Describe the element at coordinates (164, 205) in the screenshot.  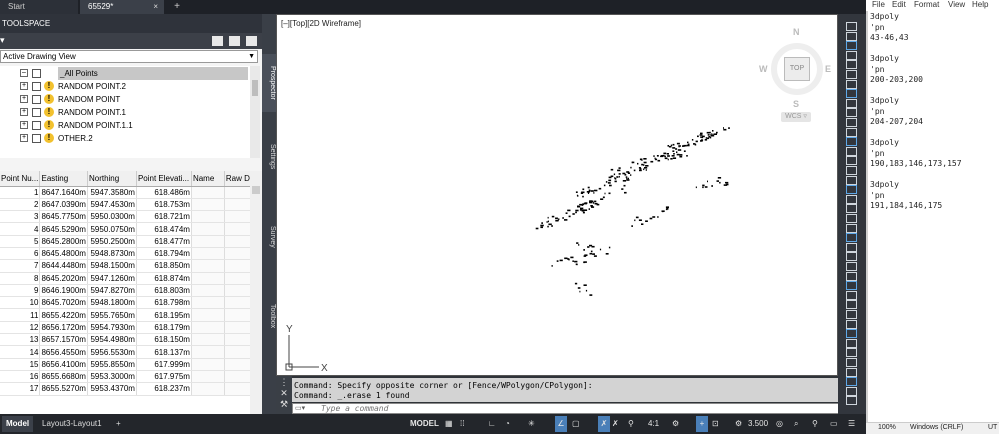
I see `table-cell: 618.753m` at that location.